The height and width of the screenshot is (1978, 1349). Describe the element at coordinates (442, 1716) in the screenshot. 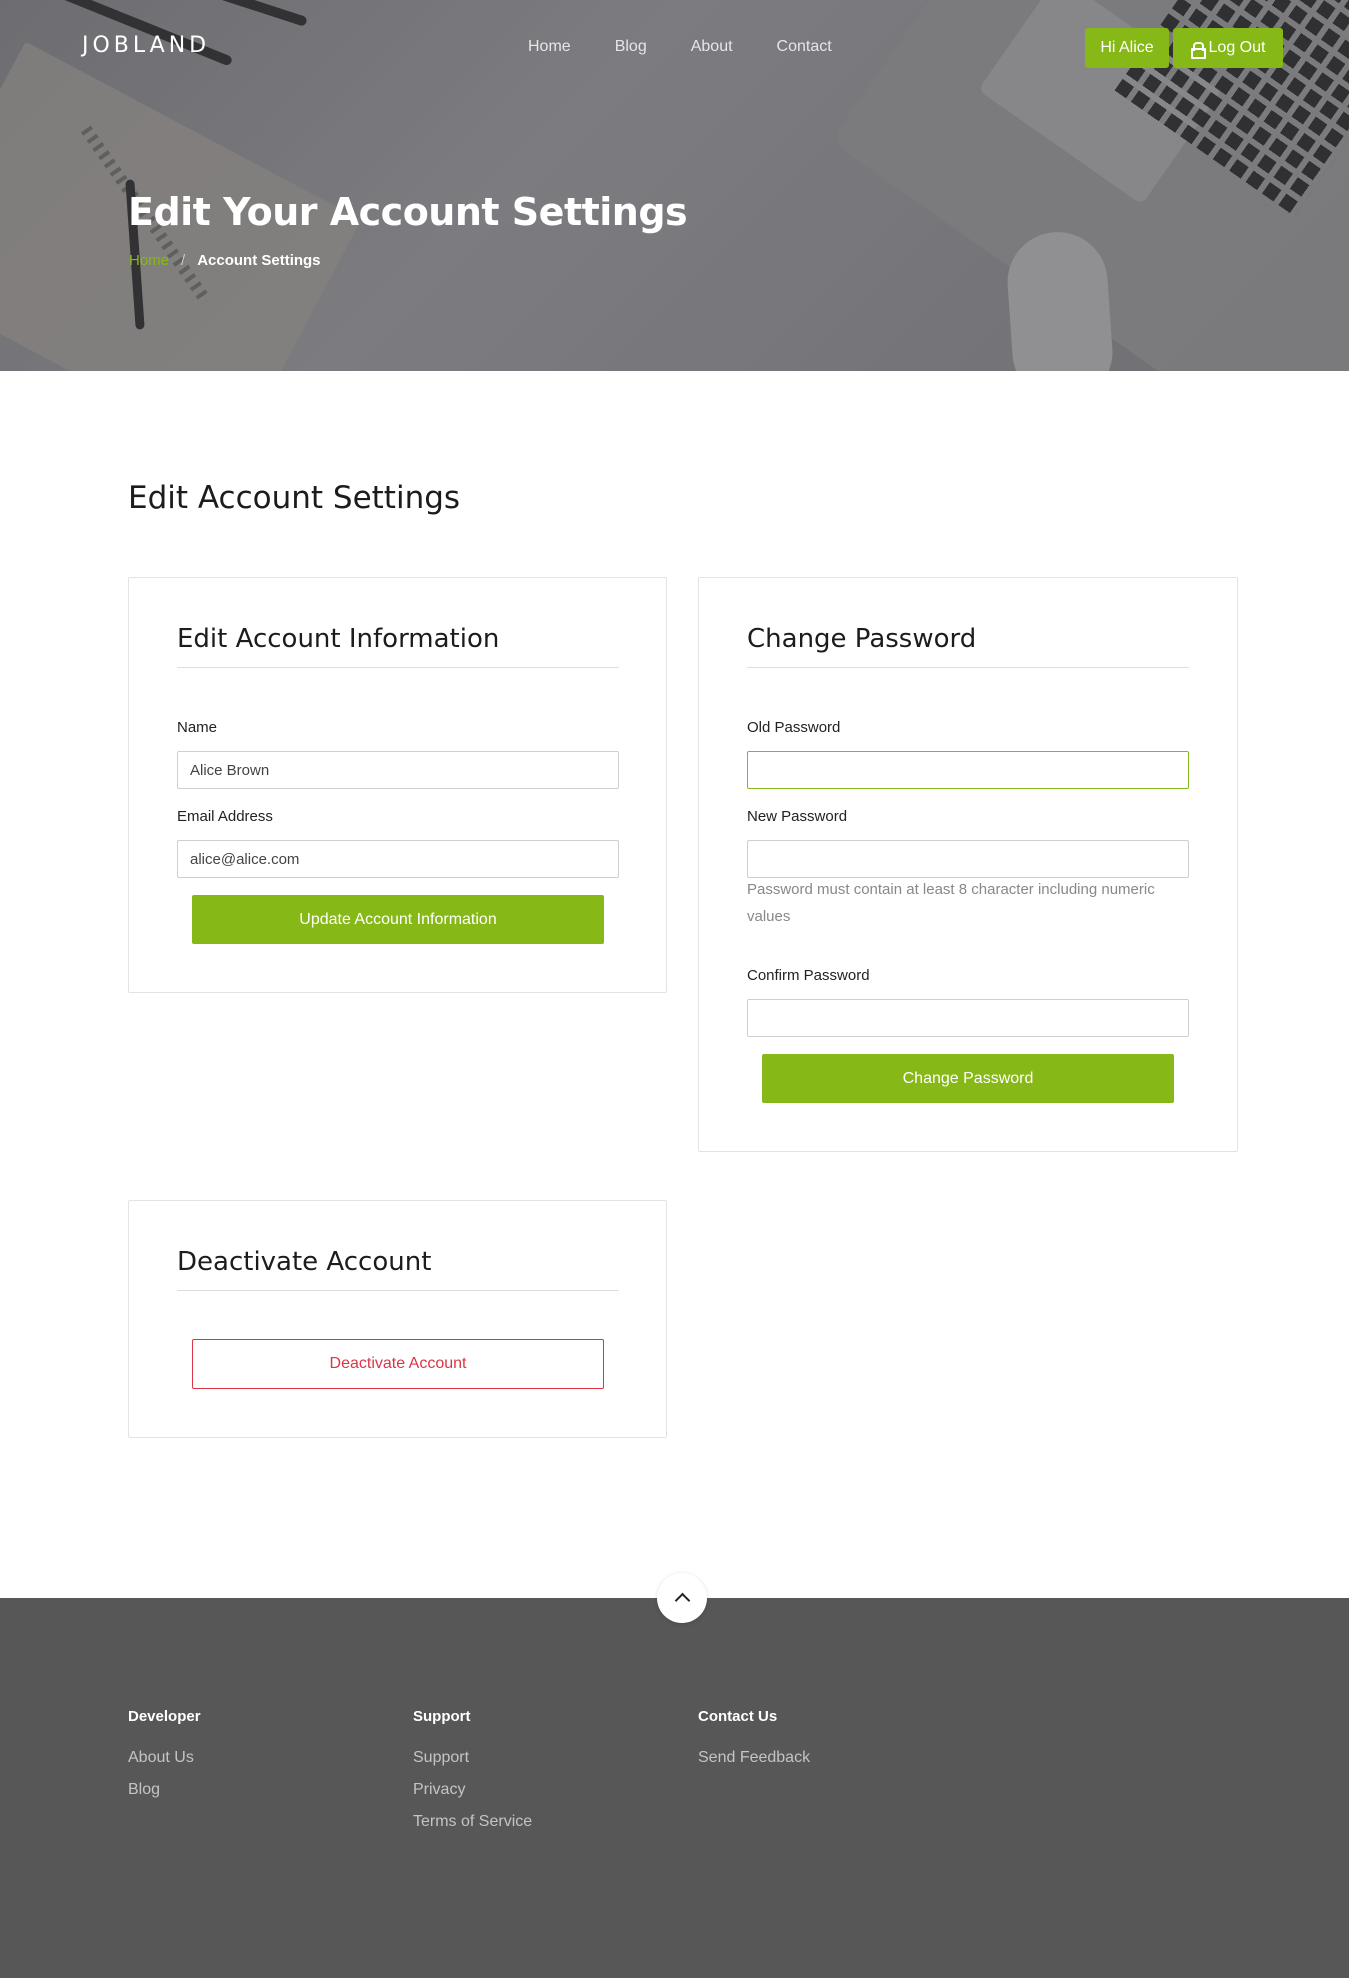

I see `footer-heading: Support` at that location.